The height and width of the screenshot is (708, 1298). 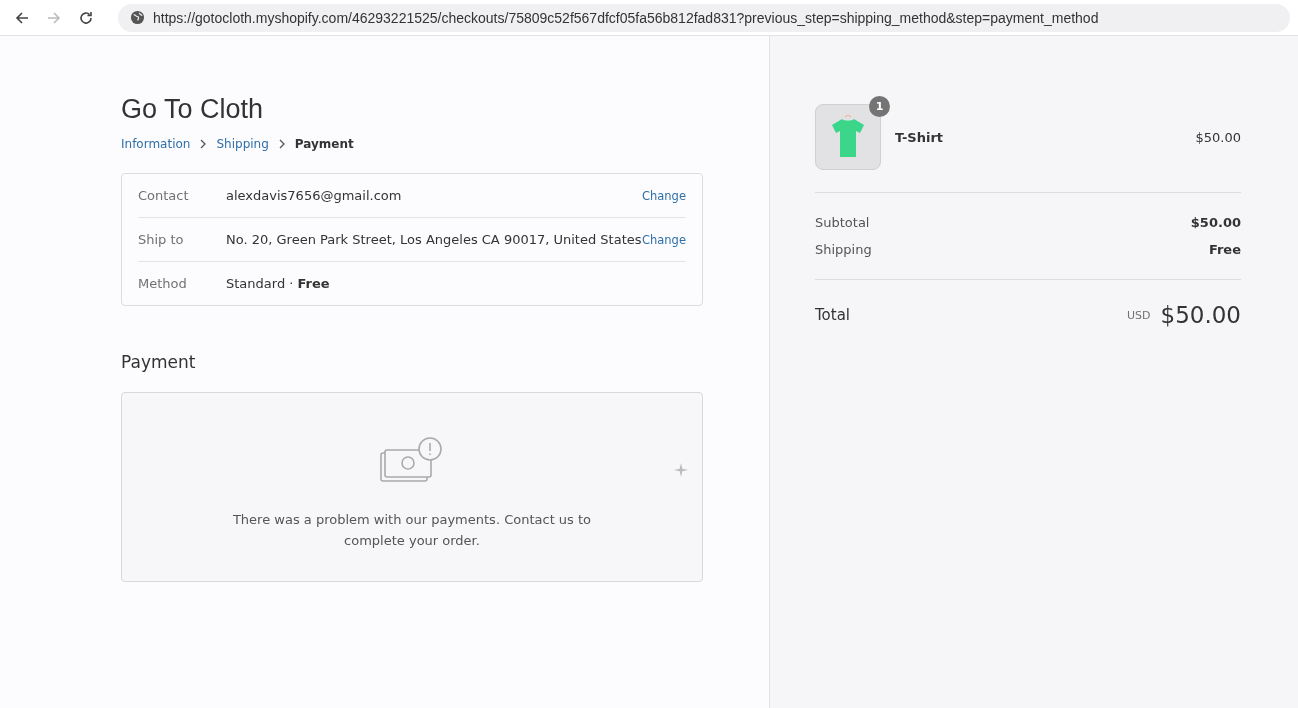 What do you see at coordinates (278, 283) in the screenshot?
I see `field-value: Standard · Free` at bounding box center [278, 283].